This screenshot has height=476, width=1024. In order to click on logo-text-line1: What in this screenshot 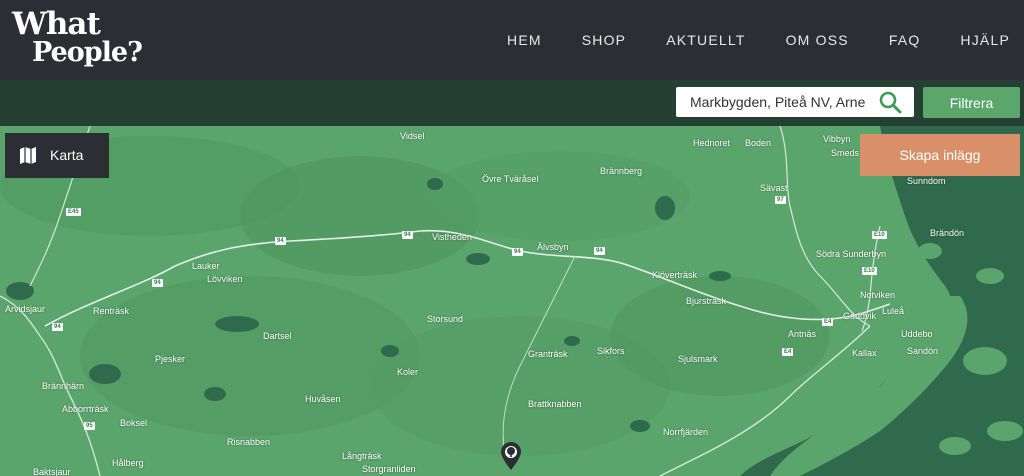, I will do `click(56, 24)`.